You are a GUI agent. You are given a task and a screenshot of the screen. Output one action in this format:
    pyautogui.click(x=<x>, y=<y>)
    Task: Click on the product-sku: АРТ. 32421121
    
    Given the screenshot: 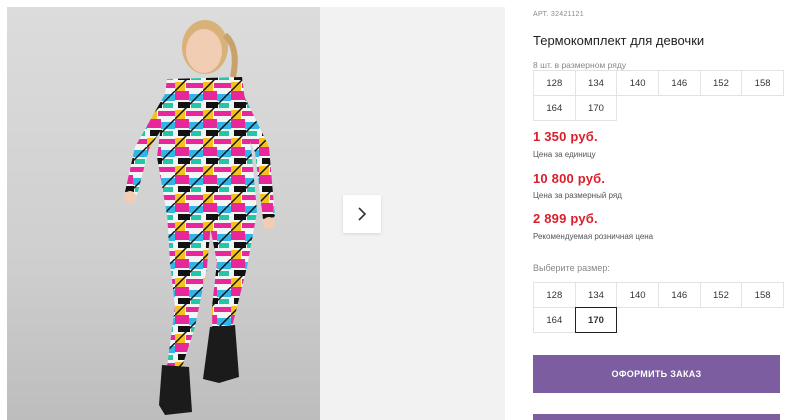 What is the action you would take?
    pyautogui.click(x=558, y=14)
    